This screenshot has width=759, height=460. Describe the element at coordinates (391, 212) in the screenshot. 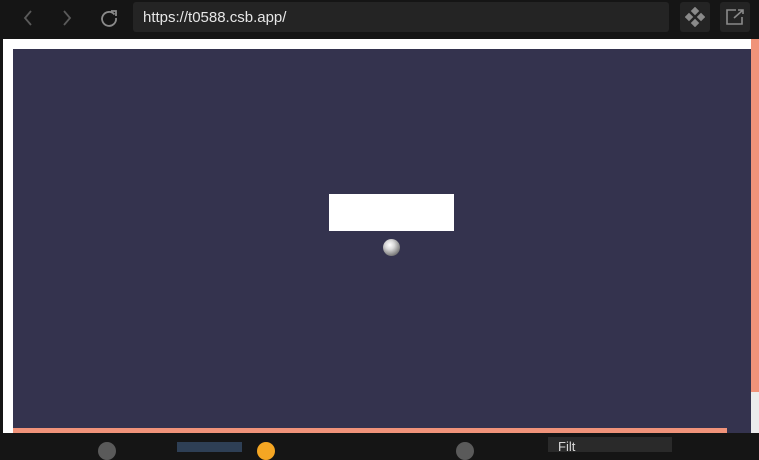

I see `white-block` at that location.